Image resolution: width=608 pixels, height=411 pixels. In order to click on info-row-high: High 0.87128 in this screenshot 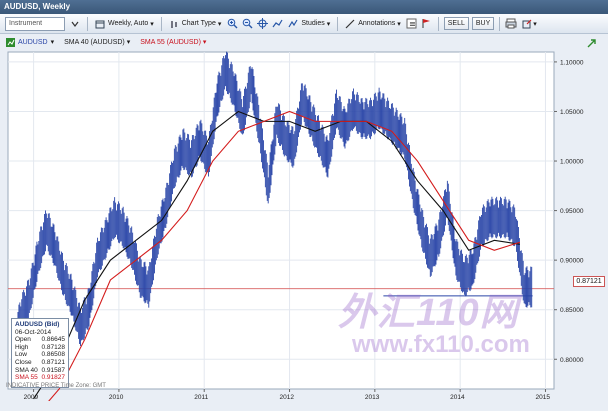, I will do `click(40, 347)`.